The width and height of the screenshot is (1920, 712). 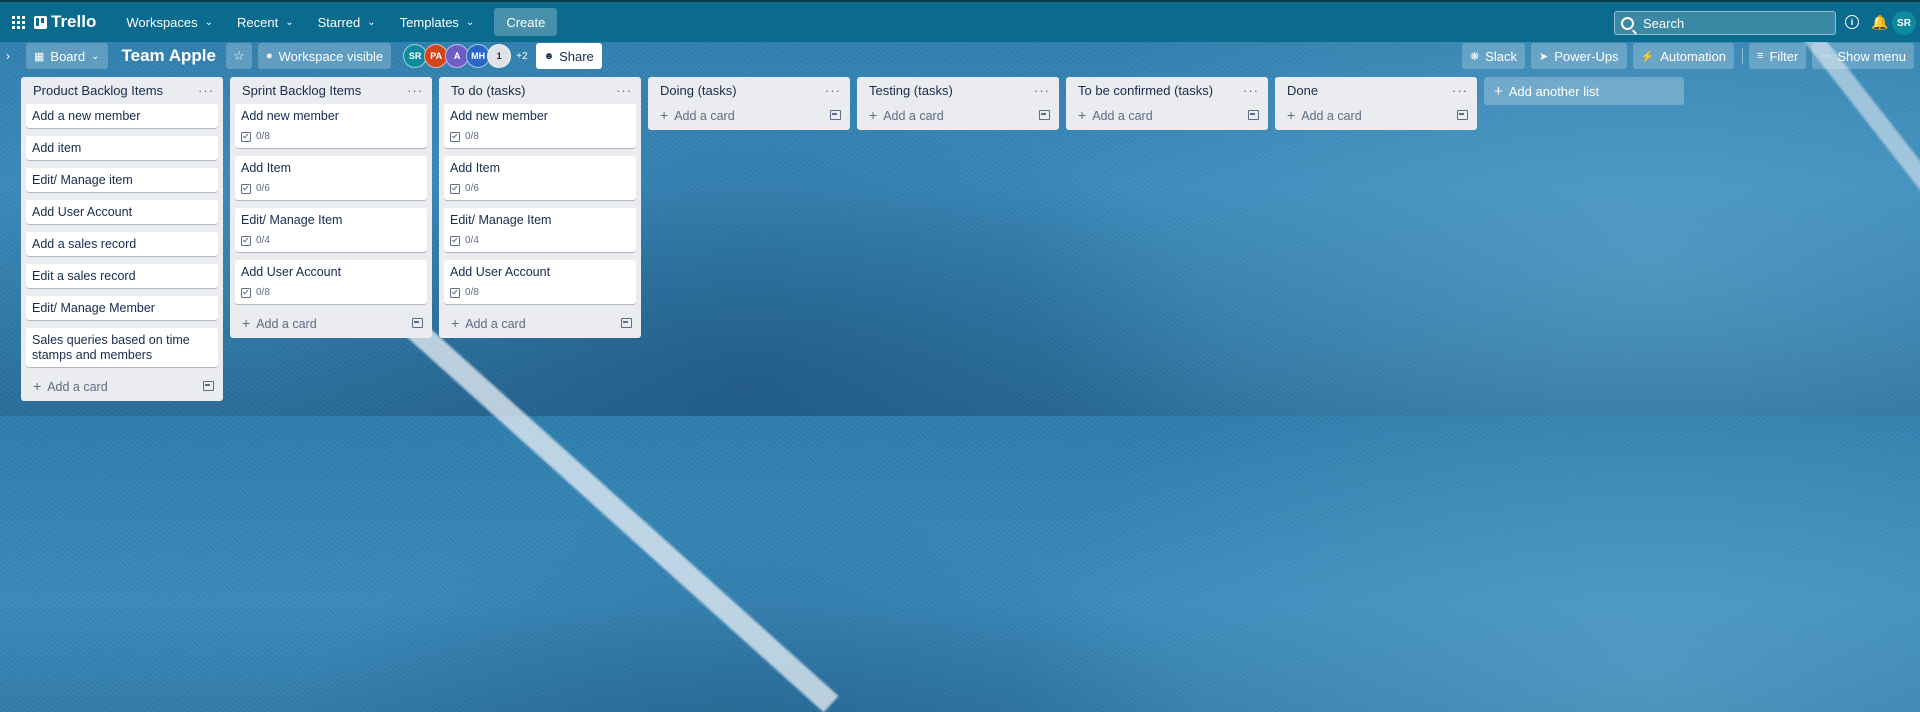 I want to click on create-button: Create, so click(x=526, y=22).